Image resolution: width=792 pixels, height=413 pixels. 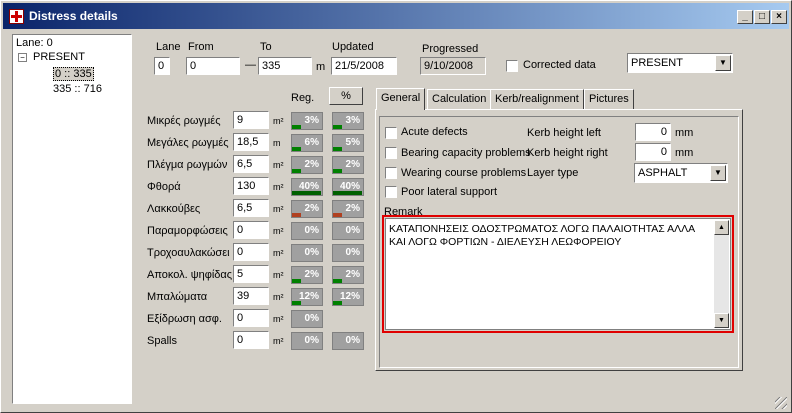 What do you see at coordinates (59, 57) in the screenshot?
I see `tree-node-present: PRESENT` at bounding box center [59, 57].